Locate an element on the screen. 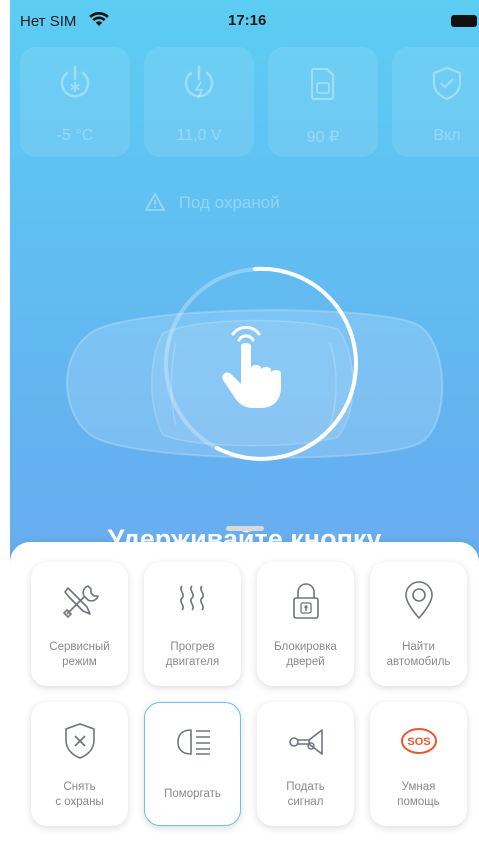 This screenshot has width=479, height=854. sensor-temperature-value: -5 °C is located at coordinates (75, 135).